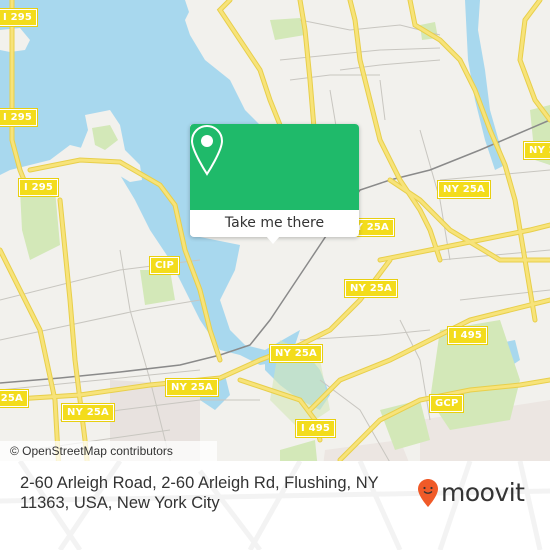 Image resolution: width=550 pixels, height=550 pixels. Describe the element at coordinates (274, 223) in the screenshot. I see `take-me-there-button: Take me there` at that location.